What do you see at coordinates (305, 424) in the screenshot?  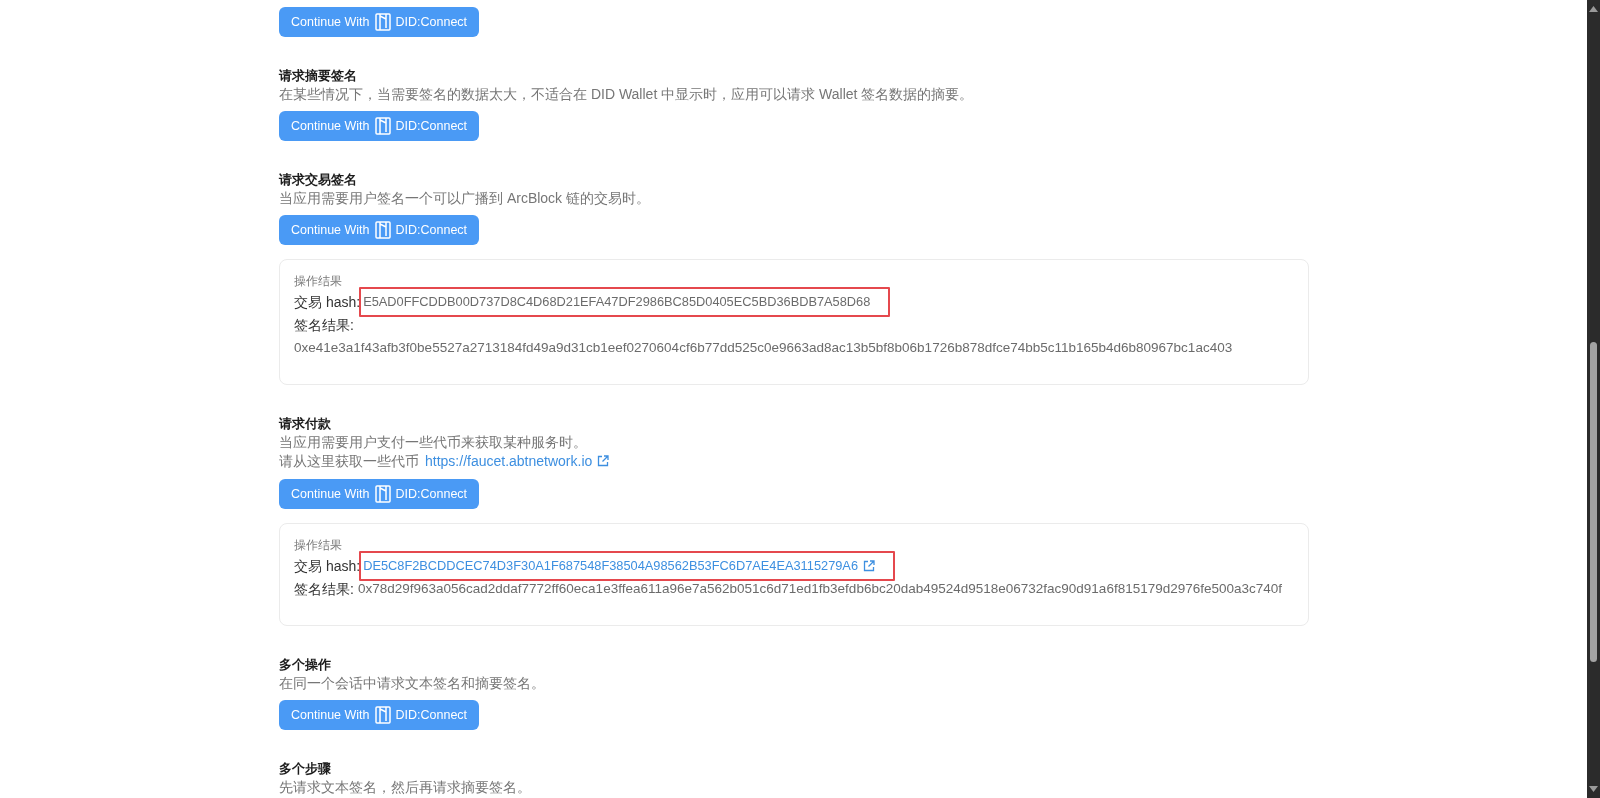 I see `section-heading: 请求付款` at bounding box center [305, 424].